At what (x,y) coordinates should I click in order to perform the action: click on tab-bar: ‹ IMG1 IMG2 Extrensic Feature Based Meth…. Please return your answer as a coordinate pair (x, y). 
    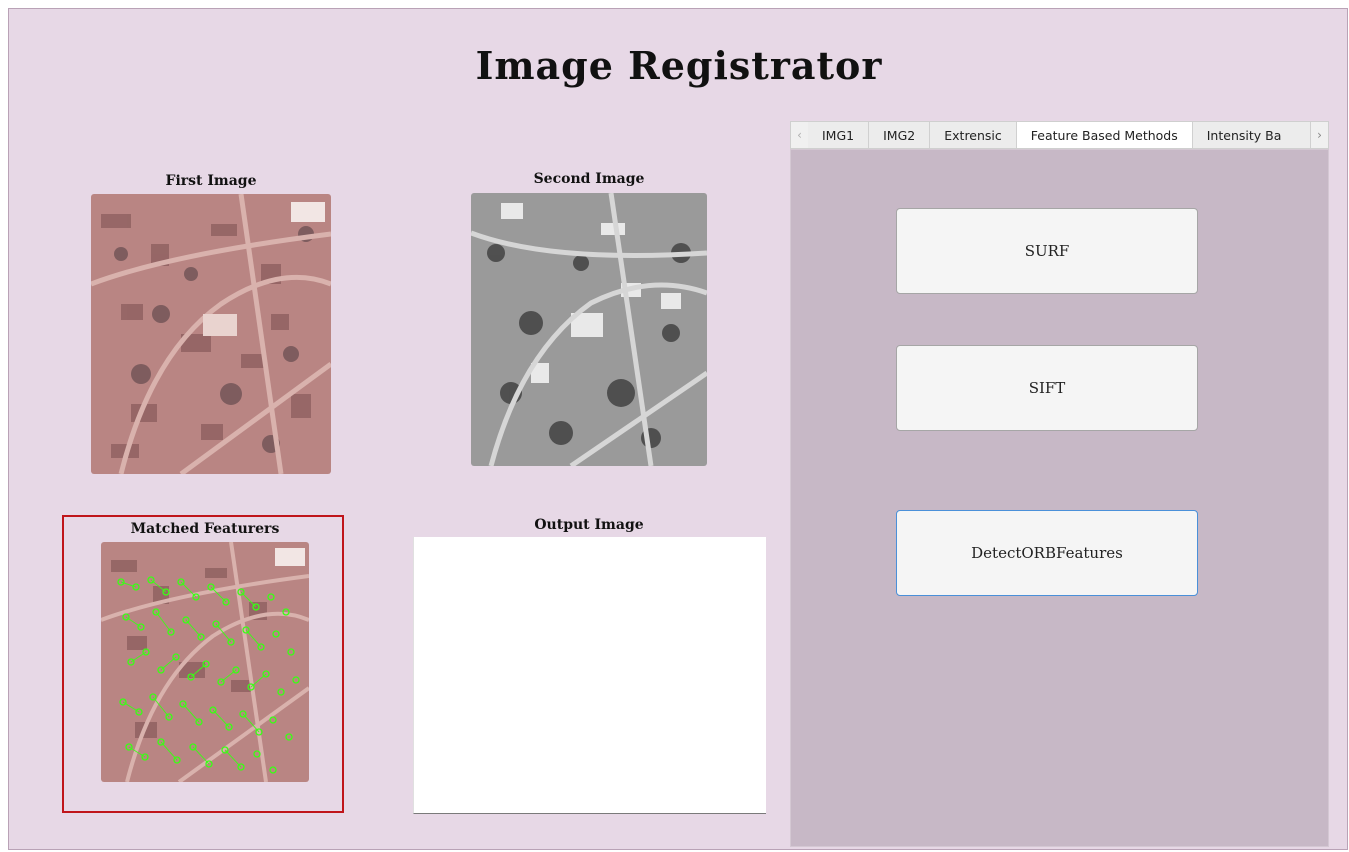
    Looking at the image, I should click on (1059, 135).